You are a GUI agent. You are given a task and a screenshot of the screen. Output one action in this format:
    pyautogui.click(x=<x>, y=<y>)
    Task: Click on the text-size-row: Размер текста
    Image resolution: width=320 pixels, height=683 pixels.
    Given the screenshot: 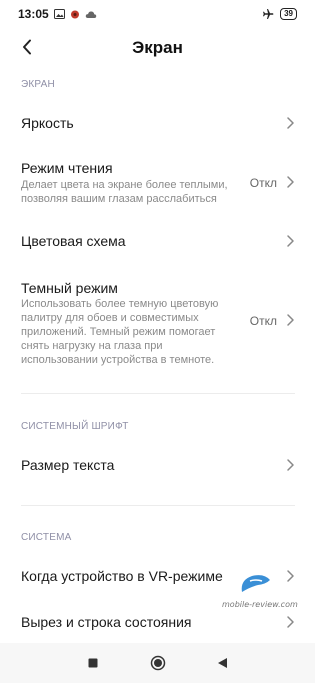 What is the action you would take?
    pyautogui.click(x=157, y=466)
    